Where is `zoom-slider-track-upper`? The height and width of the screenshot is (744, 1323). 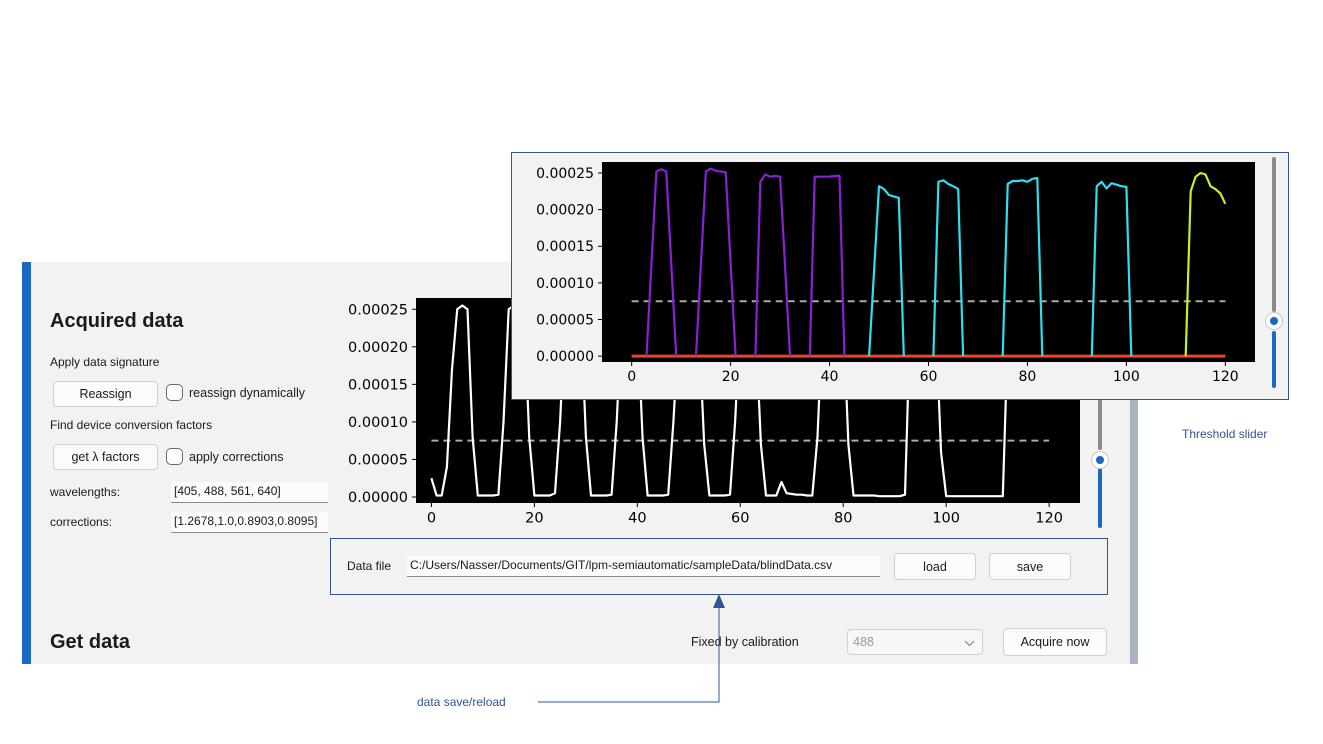 zoom-slider-track-upper is located at coordinates (1274, 234).